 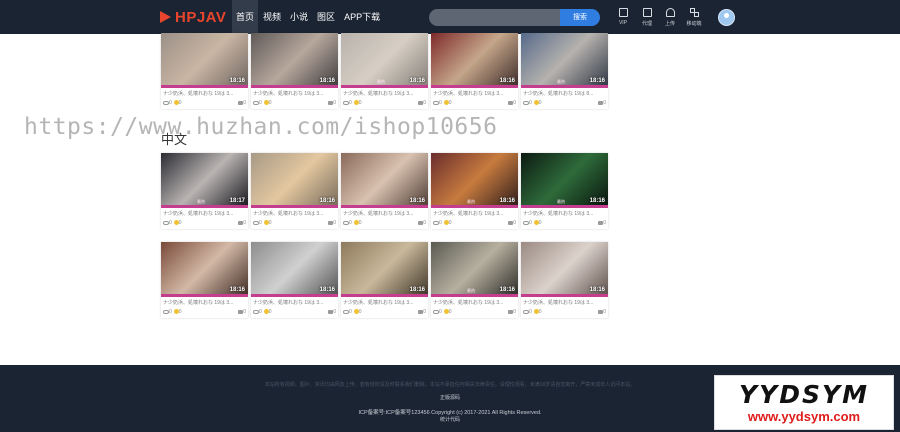 I want to click on nav-app-download: APP下载, so click(x=362, y=17).